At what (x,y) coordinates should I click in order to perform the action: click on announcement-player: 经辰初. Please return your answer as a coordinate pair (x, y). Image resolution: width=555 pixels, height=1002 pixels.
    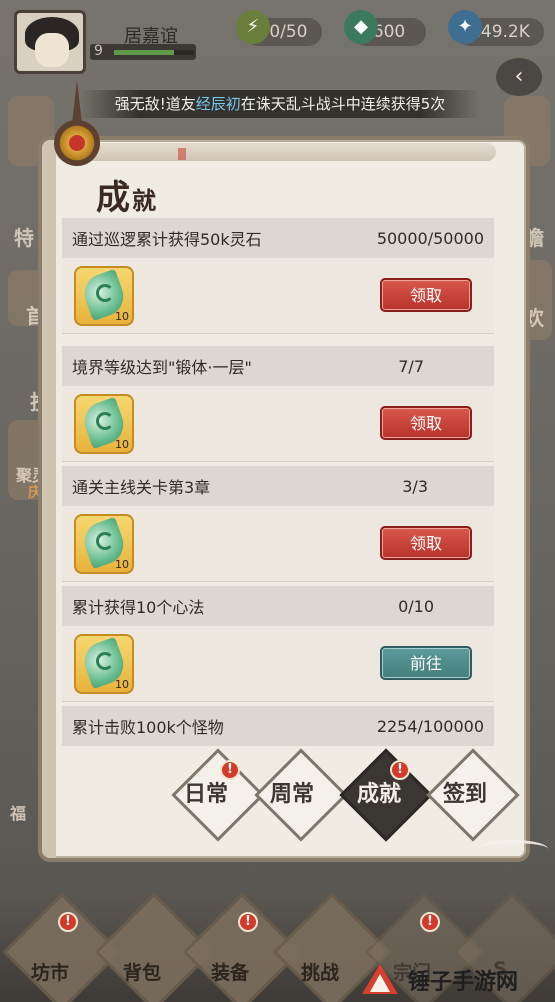
    Looking at the image, I should click on (218, 104).